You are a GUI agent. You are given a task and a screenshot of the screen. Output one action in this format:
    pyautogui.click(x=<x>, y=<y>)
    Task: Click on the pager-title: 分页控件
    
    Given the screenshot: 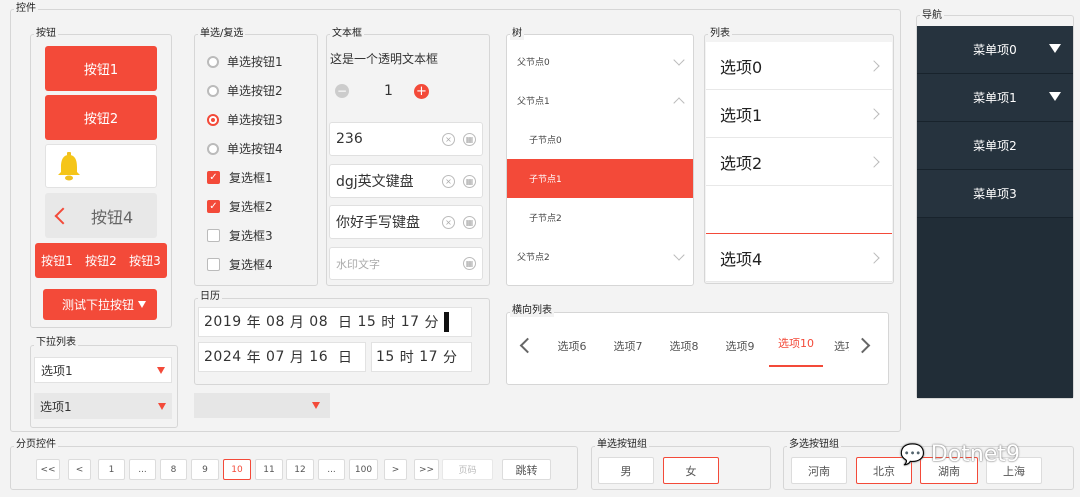 What is the action you would take?
    pyautogui.click(x=36, y=445)
    